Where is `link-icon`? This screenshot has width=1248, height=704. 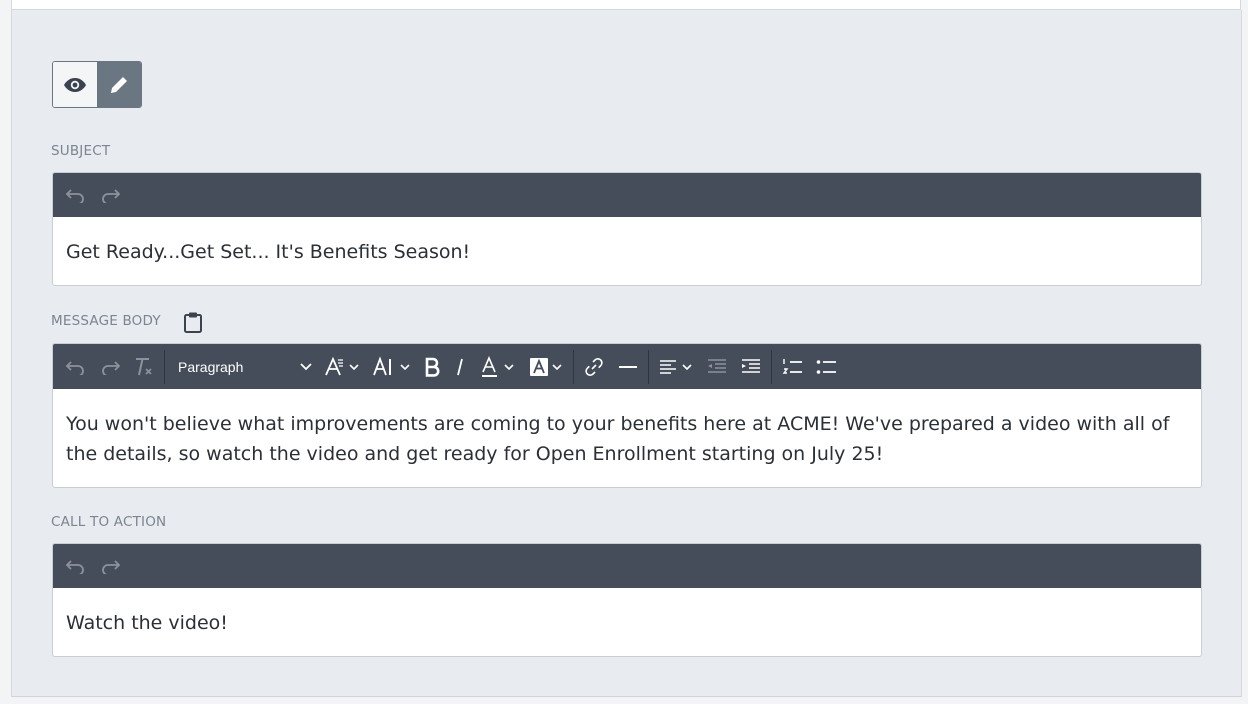
link-icon is located at coordinates (594, 366).